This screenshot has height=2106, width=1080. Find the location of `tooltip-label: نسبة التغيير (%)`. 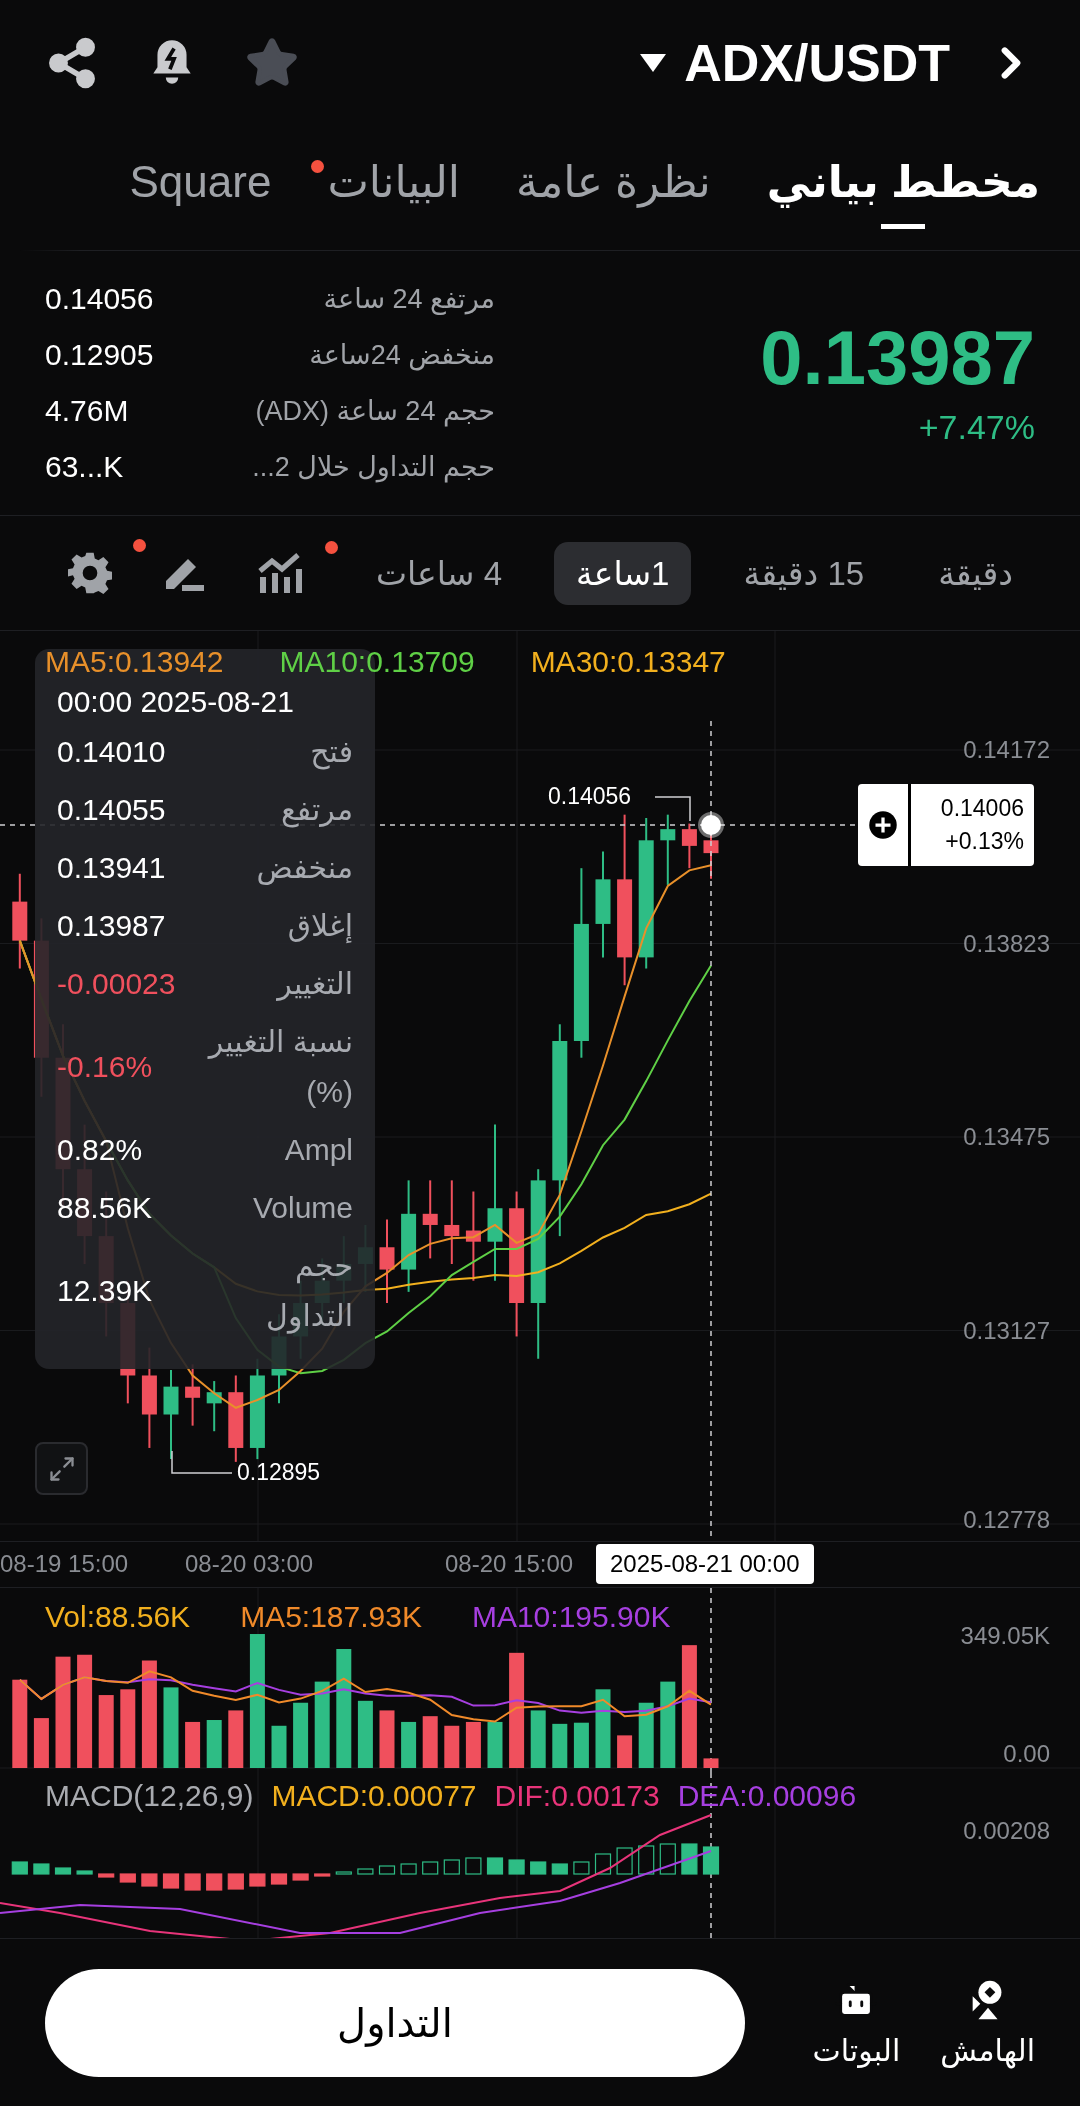

tooltip-label: نسبة التغيير (%) is located at coordinates (279, 1067).